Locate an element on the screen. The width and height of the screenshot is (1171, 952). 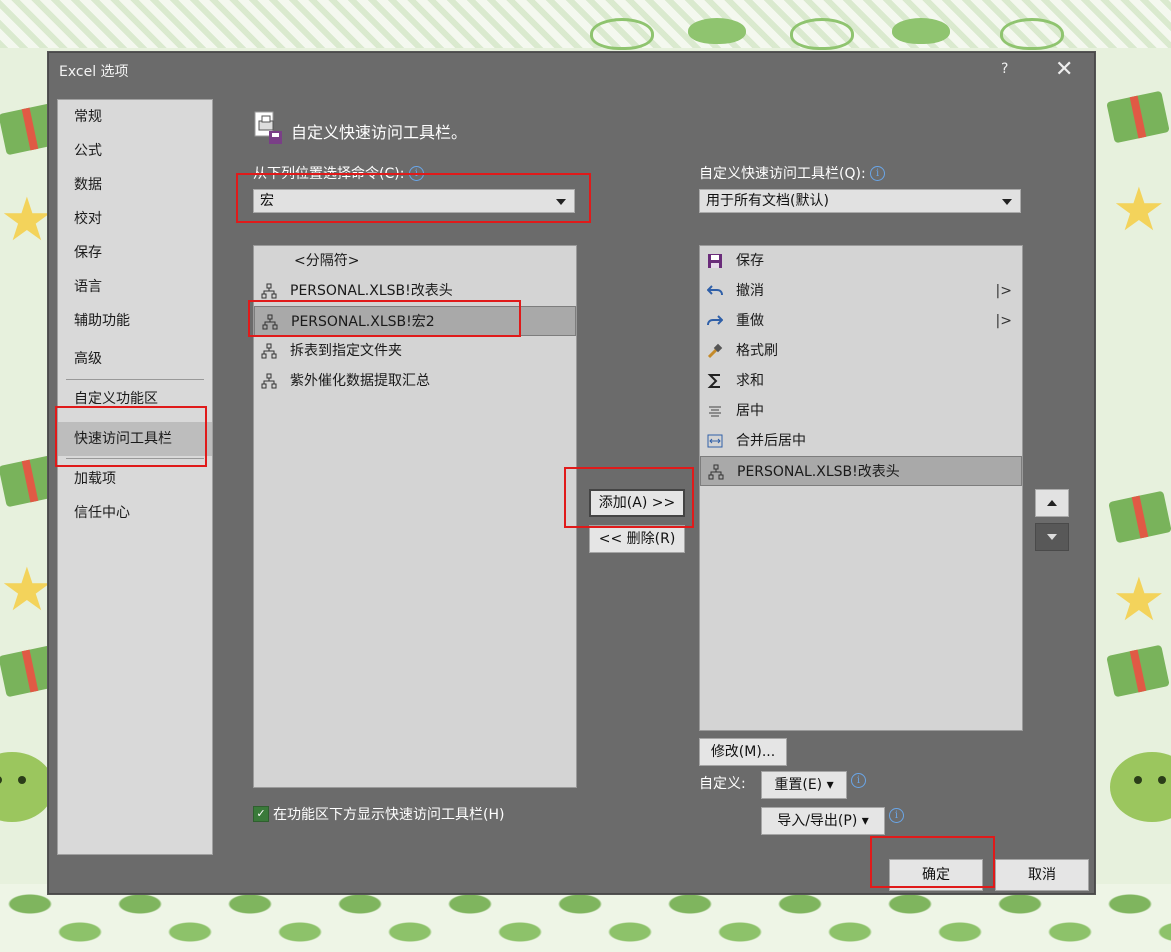
triangle-up-icon is located at coordinates (1052, 503).